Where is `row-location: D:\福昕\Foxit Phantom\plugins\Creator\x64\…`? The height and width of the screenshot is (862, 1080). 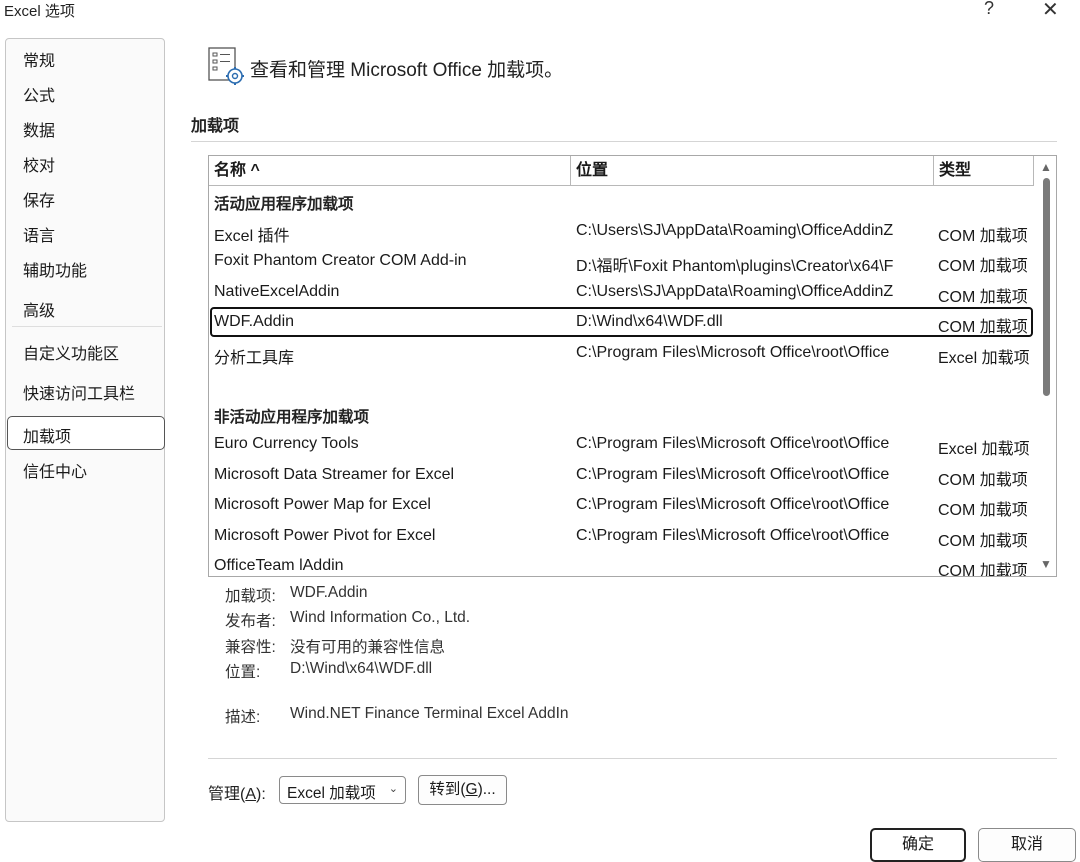 row-location: D:\福昕\Foxit Phantom\plugins\Creator\x64\… is located at coordinates (735, 266).